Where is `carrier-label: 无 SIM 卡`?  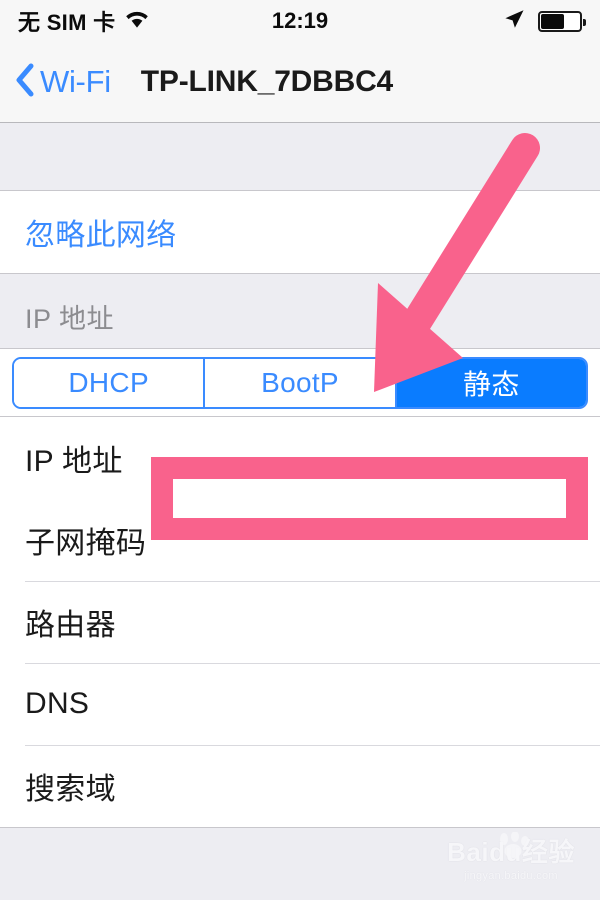
carrier-label: 无 SIM 卡 is located at coordinates (67, 22).